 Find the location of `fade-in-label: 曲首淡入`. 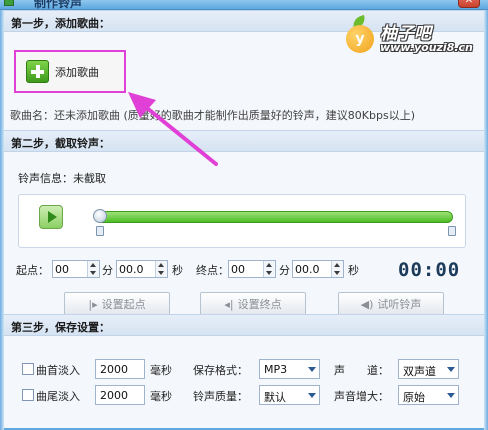

fade-in-label: 曲首淡入 is located at coordinates (58, 370).